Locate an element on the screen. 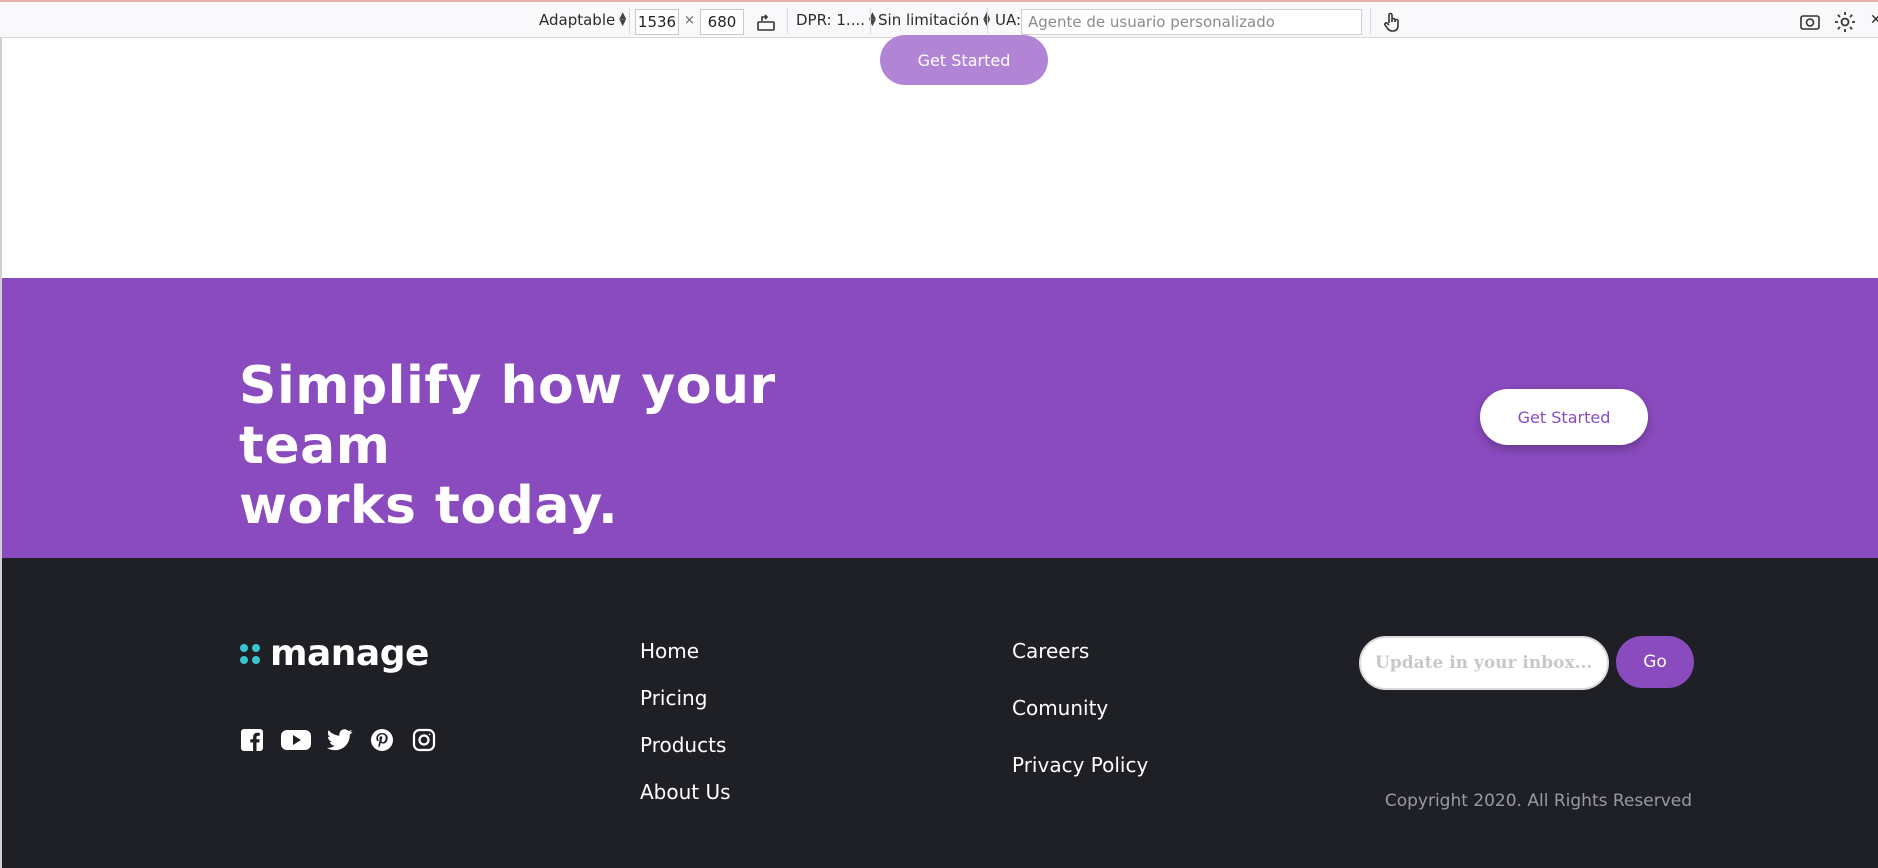  dpr-select: DPR: 1.... ▲ ▼ is located at coordinates (836, 20).